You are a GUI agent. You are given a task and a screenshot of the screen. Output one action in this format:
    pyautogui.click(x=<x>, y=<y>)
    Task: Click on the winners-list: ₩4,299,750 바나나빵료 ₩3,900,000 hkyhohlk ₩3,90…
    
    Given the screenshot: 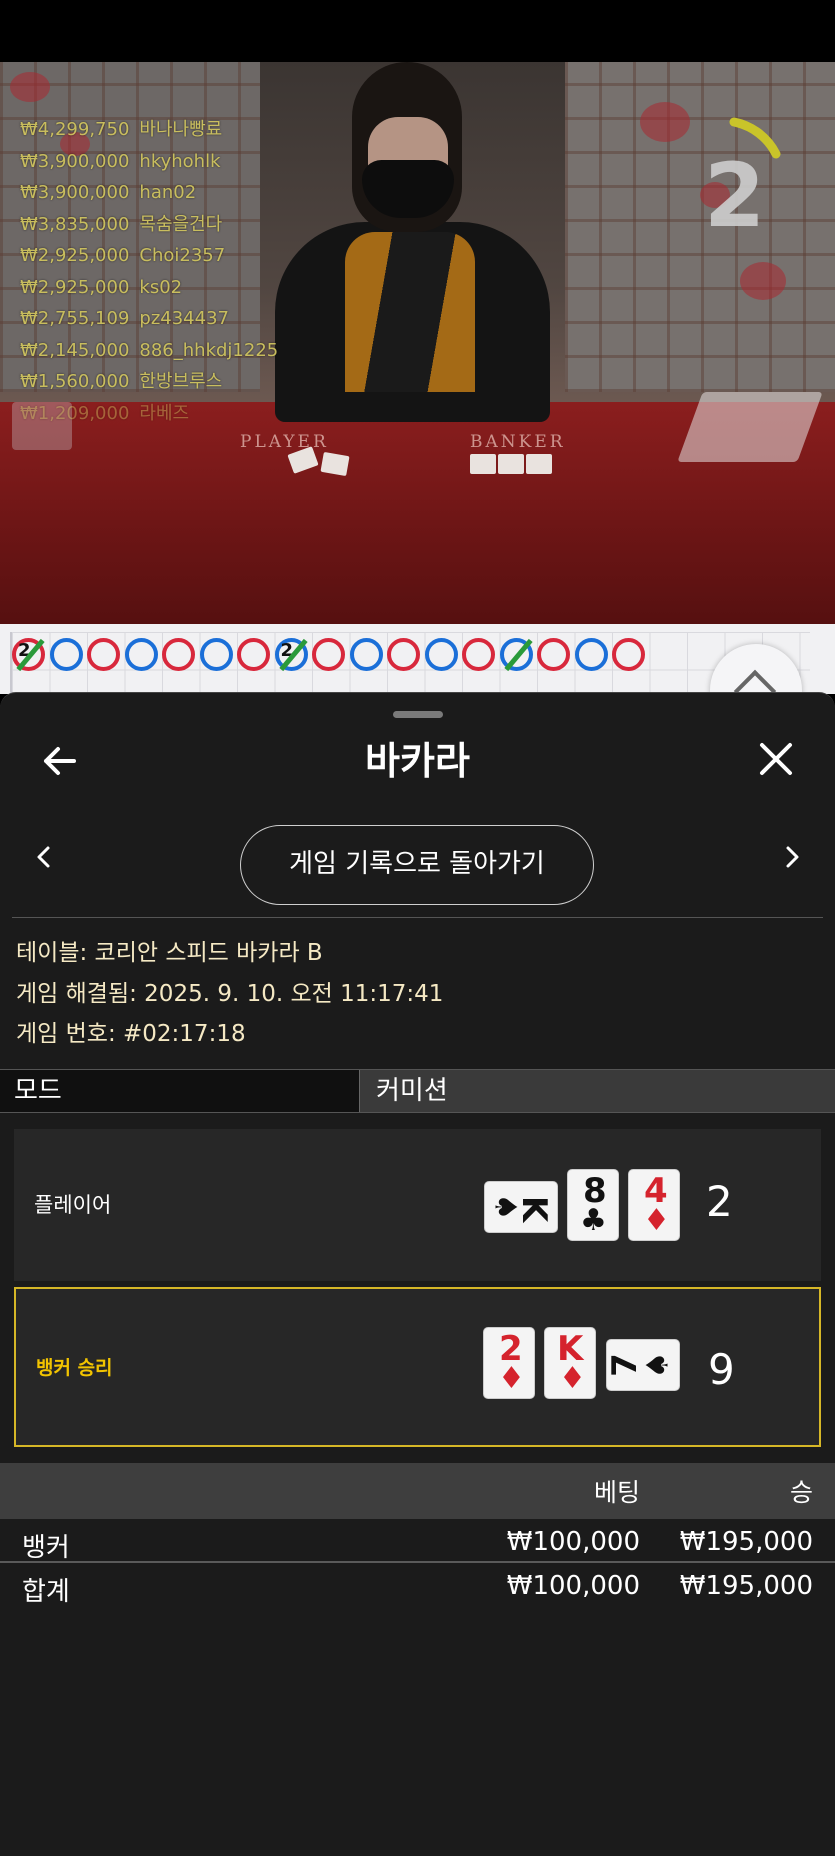 What is the action you would take?
    pyautogui.click(x=149, y=271)
    